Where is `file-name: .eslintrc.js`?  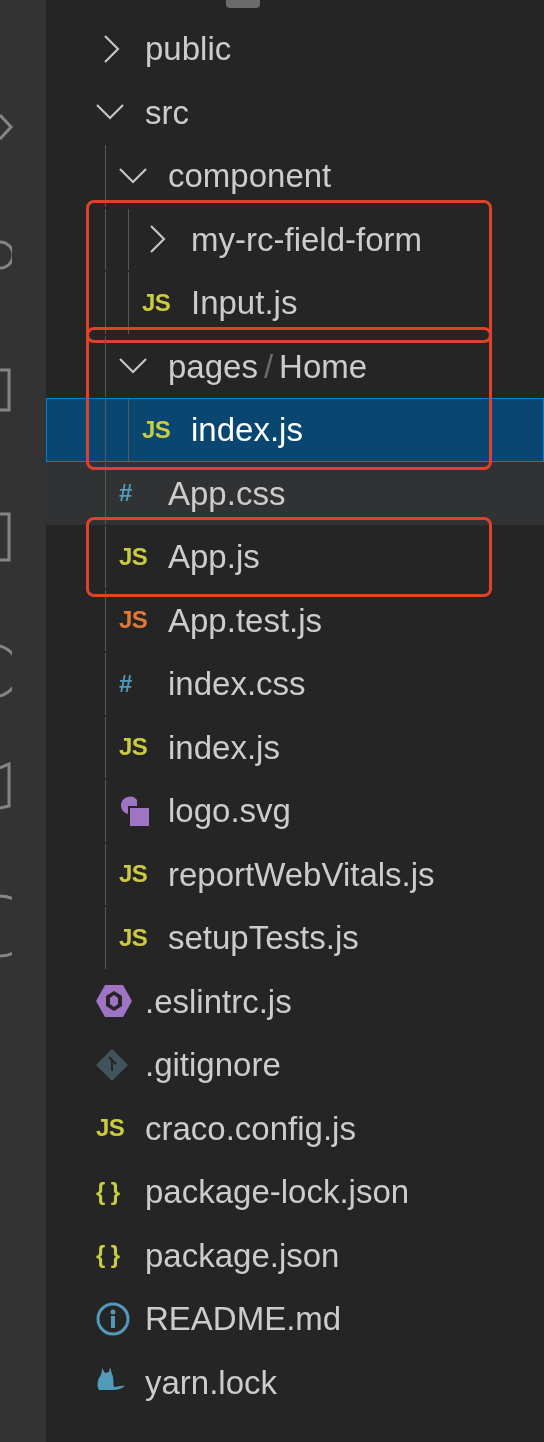
file-name: .eslintrc.js is located at coordinates (218, 1001).